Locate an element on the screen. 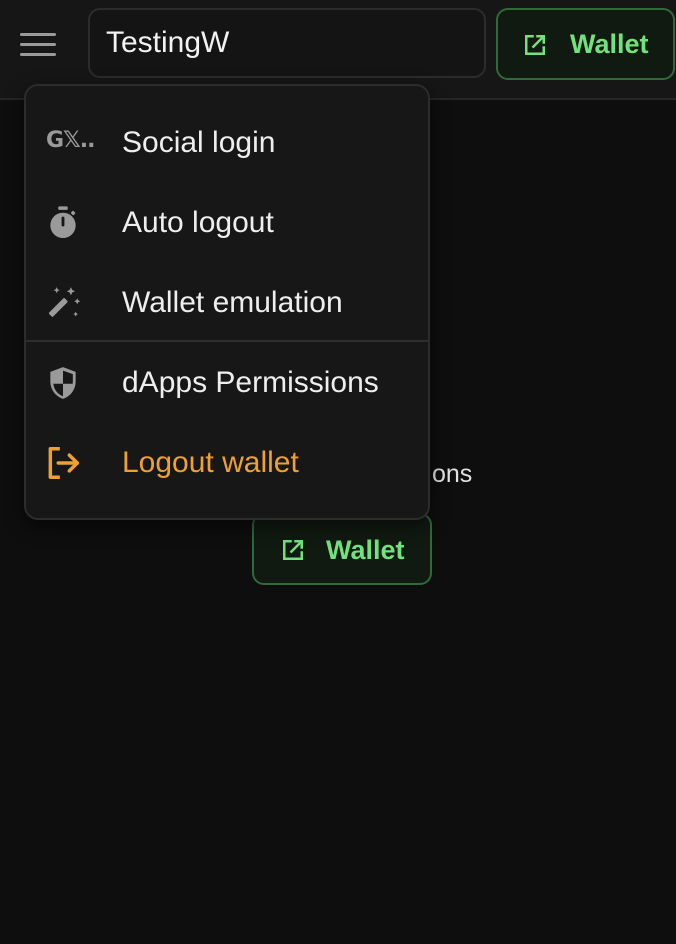  background-text: ons is located at coordinates (452, 474).